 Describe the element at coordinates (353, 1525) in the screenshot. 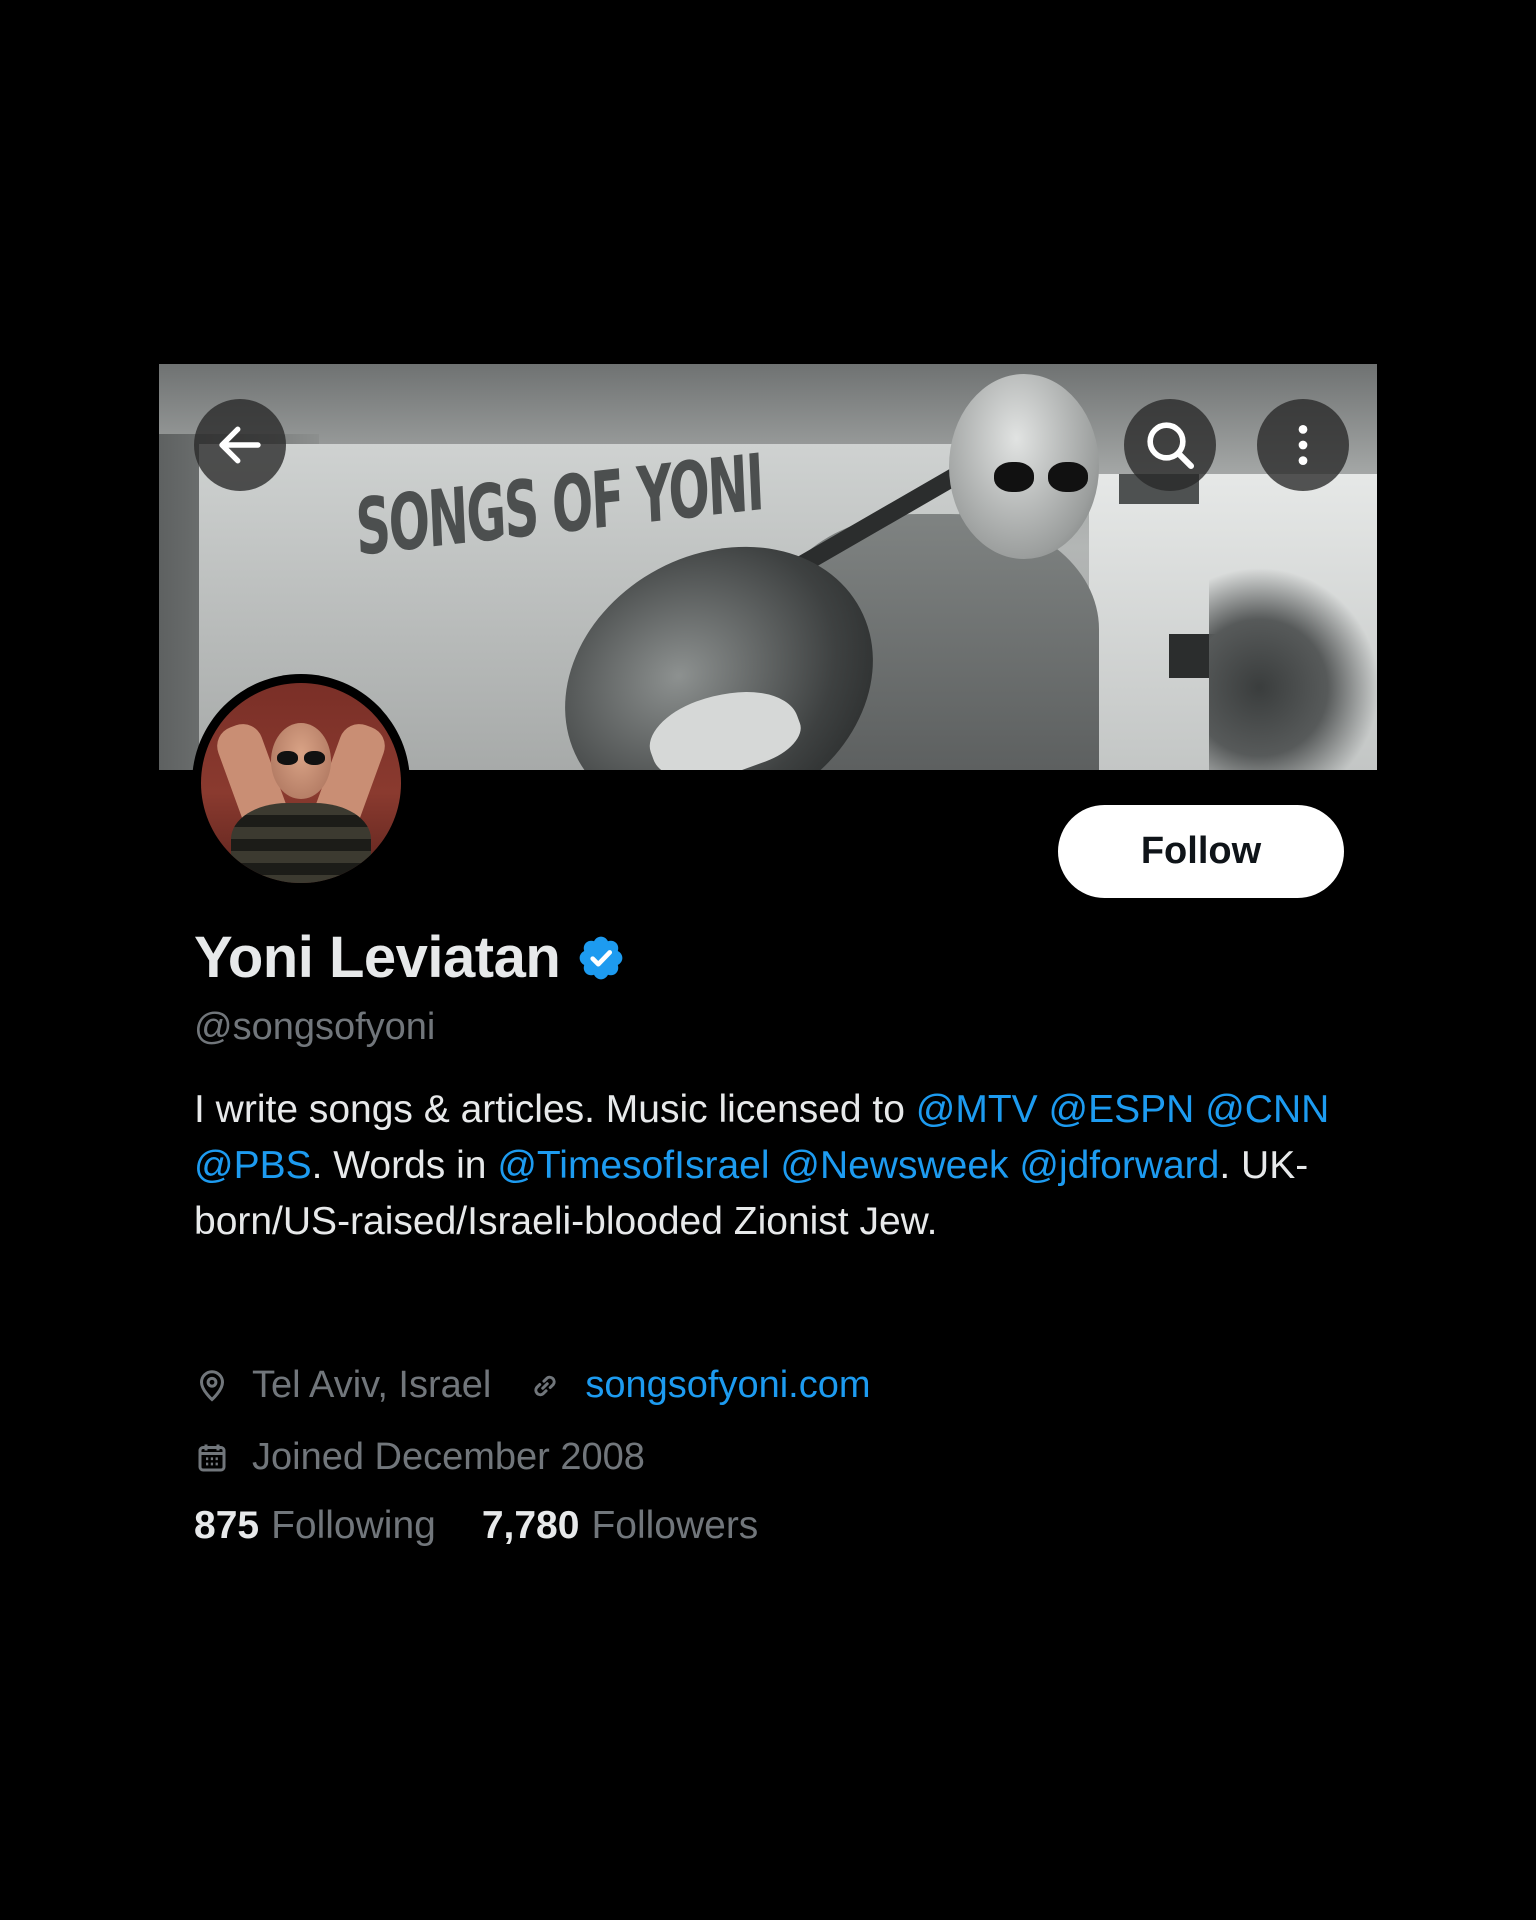

I see `following-label: Following` at that location.